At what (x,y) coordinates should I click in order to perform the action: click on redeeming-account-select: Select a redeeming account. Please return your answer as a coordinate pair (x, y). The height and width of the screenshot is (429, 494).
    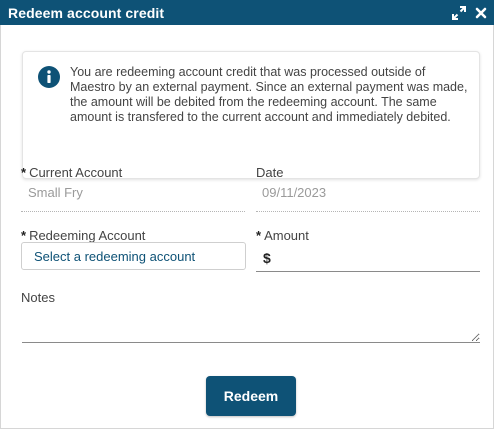
    Looking at the image, I should click on (133, 256).